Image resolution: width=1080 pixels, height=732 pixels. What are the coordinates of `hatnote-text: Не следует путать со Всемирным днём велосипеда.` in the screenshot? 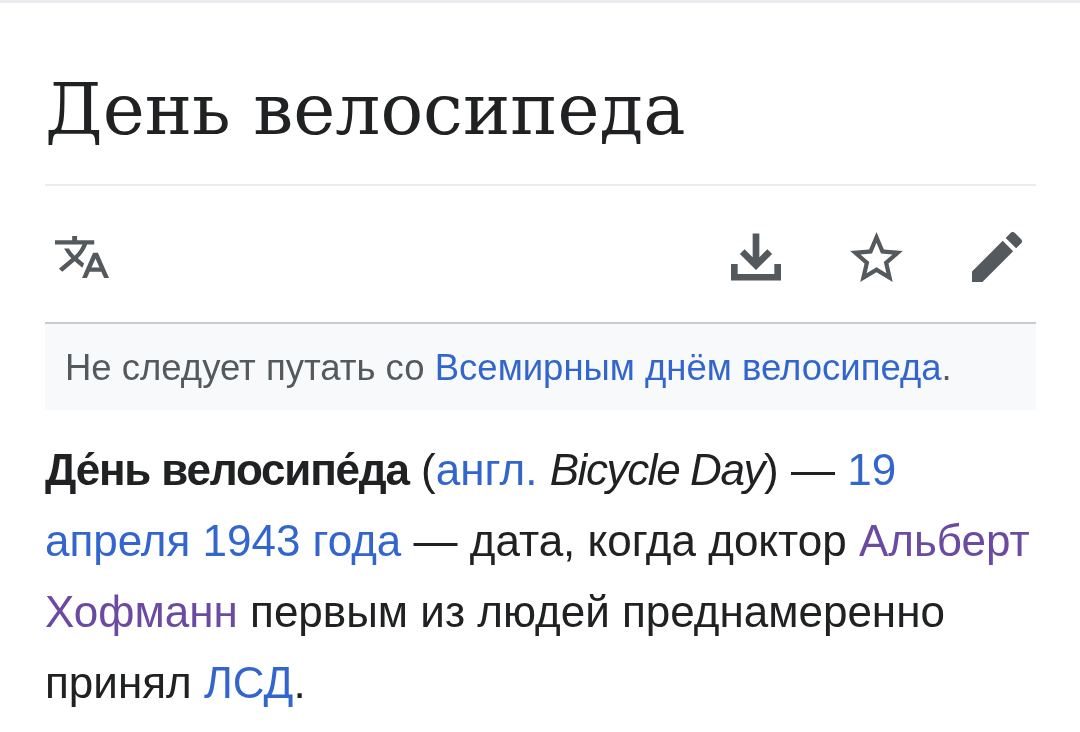 It's located at (508, 368).